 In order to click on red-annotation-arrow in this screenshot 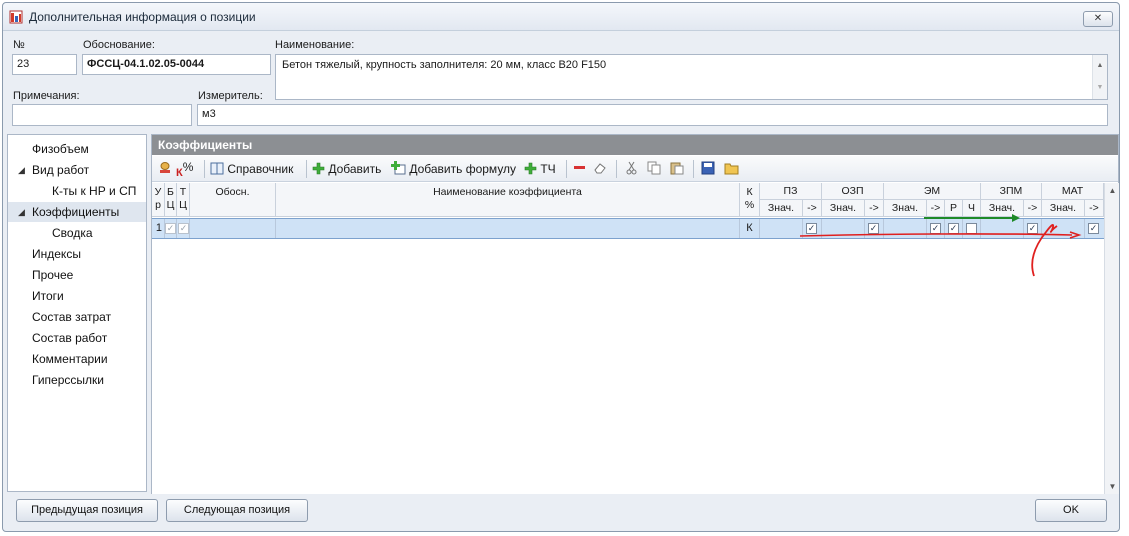, I will do `click(940, 235)`.